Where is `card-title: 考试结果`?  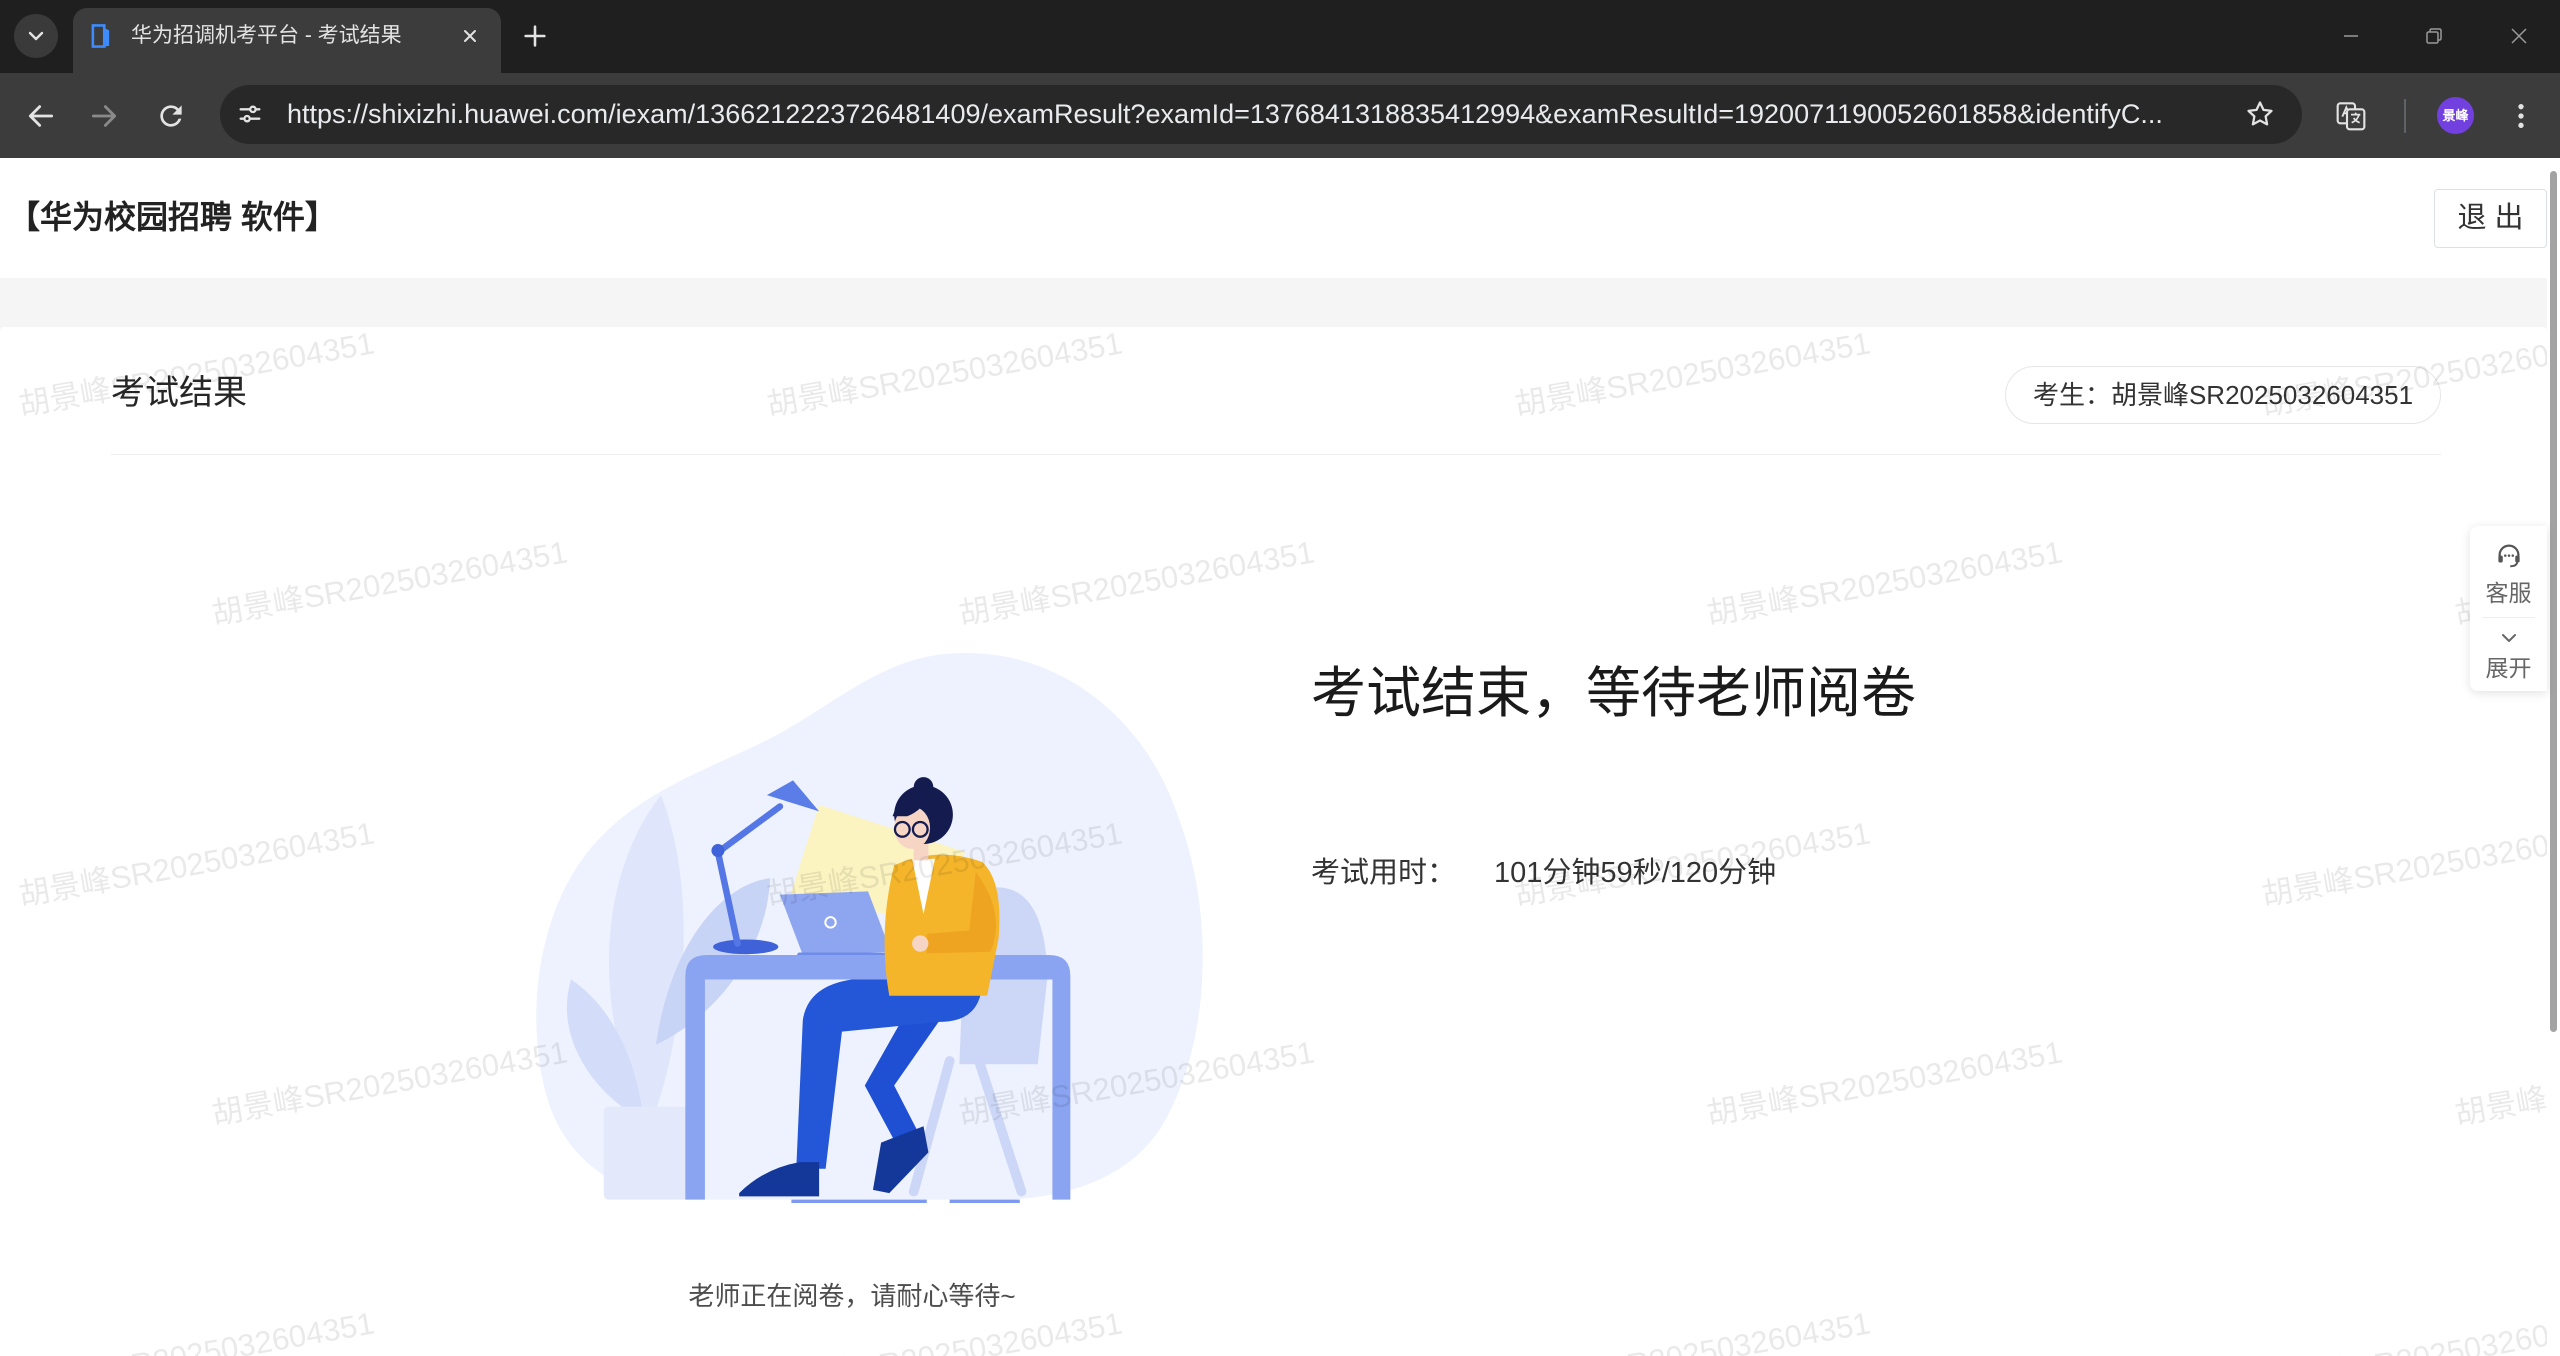 card-title: 考试结果 is located at coordinates (179, 393).